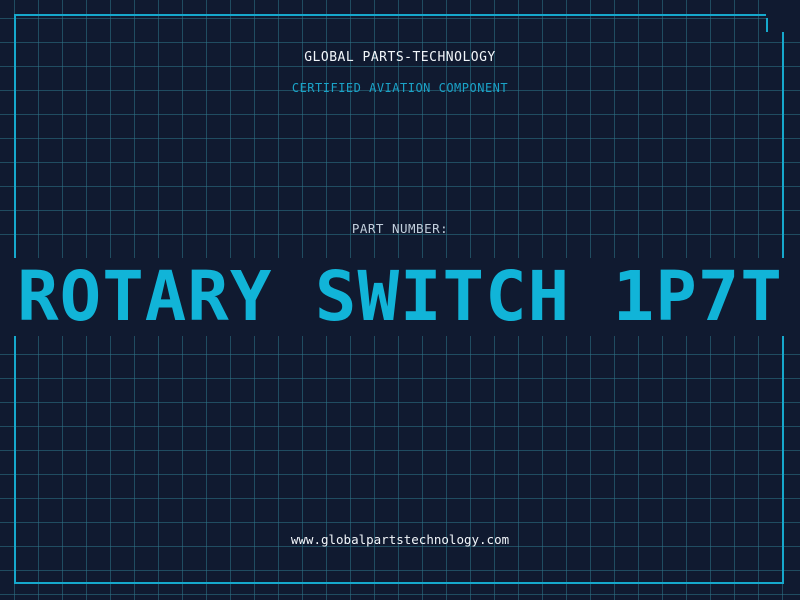 Image resolution: width=800 pixels, height=600 pixels. What do you see at coordinates (400, 88) in the screenshot?
I see `certification-subtitle: CERTIFIED AVIATION COMPONENT` at bounding box center [400, 88].